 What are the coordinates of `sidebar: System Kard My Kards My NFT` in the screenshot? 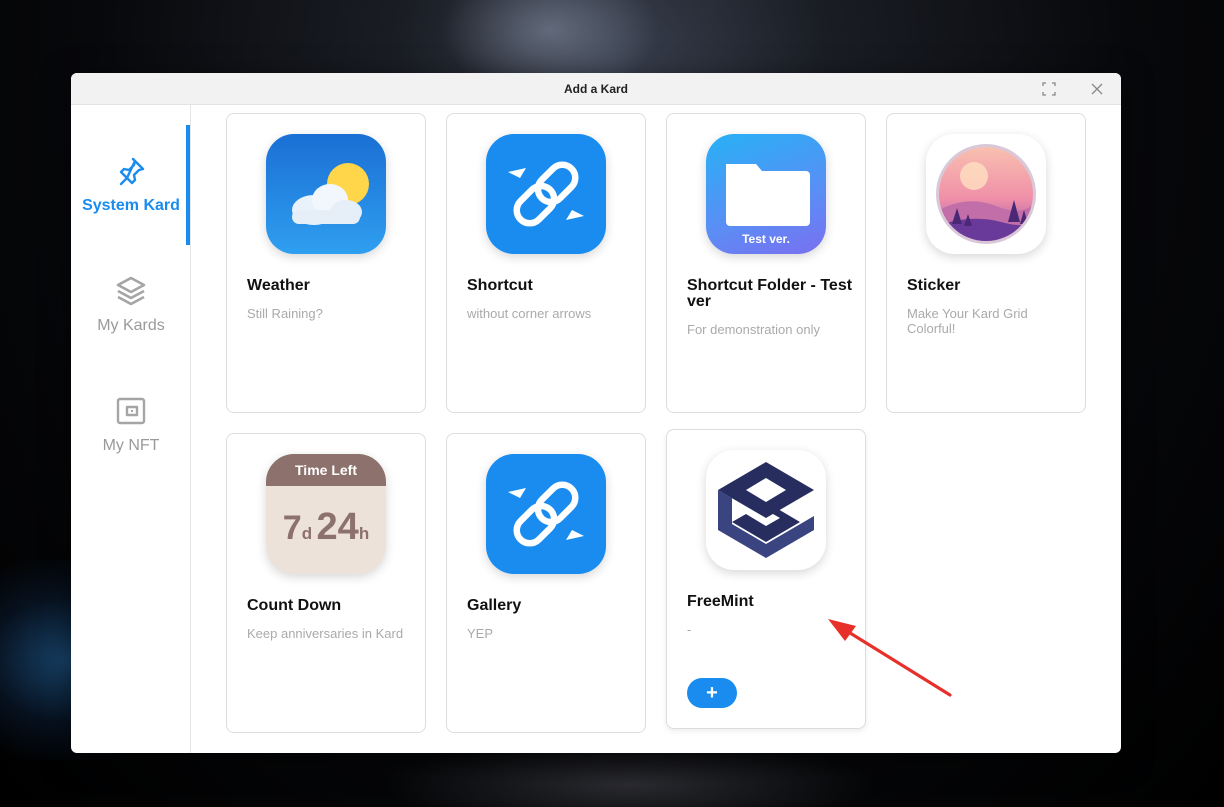 It's located at (131, 429).